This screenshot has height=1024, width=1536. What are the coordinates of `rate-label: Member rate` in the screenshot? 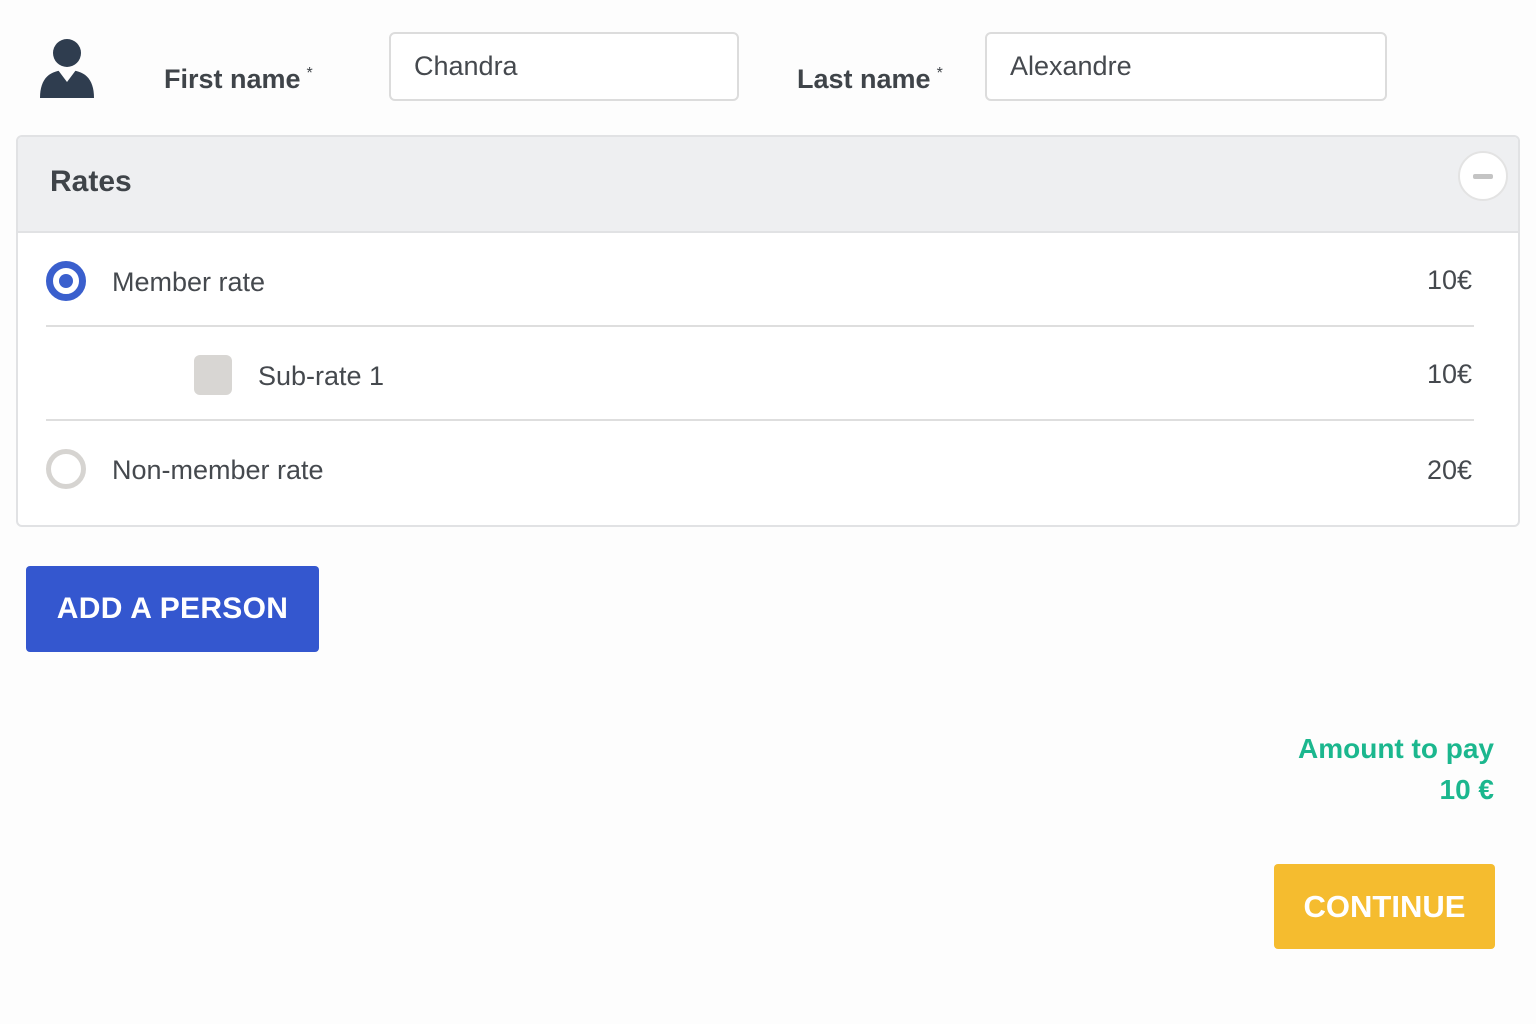 It's located at (189, 282).